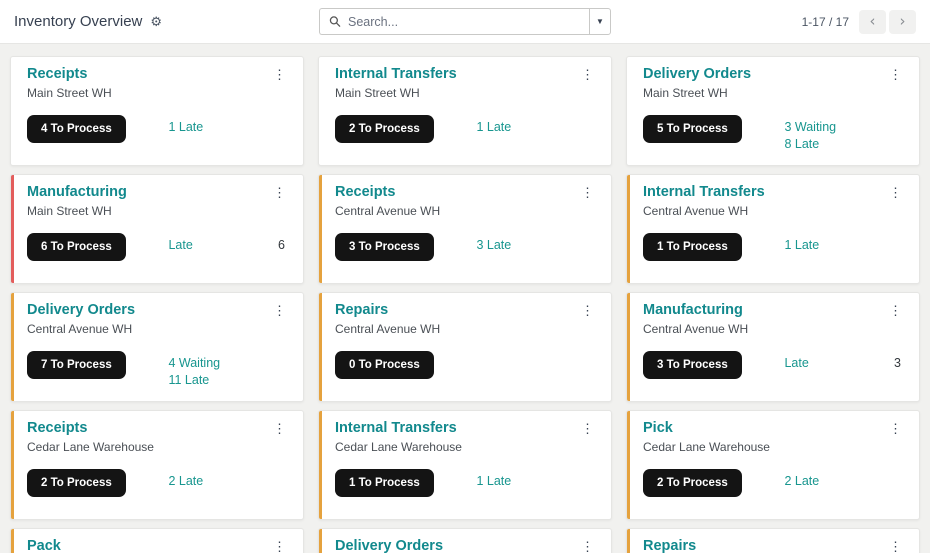  I want to click on card-stats: Late 6, so click(226, 245).